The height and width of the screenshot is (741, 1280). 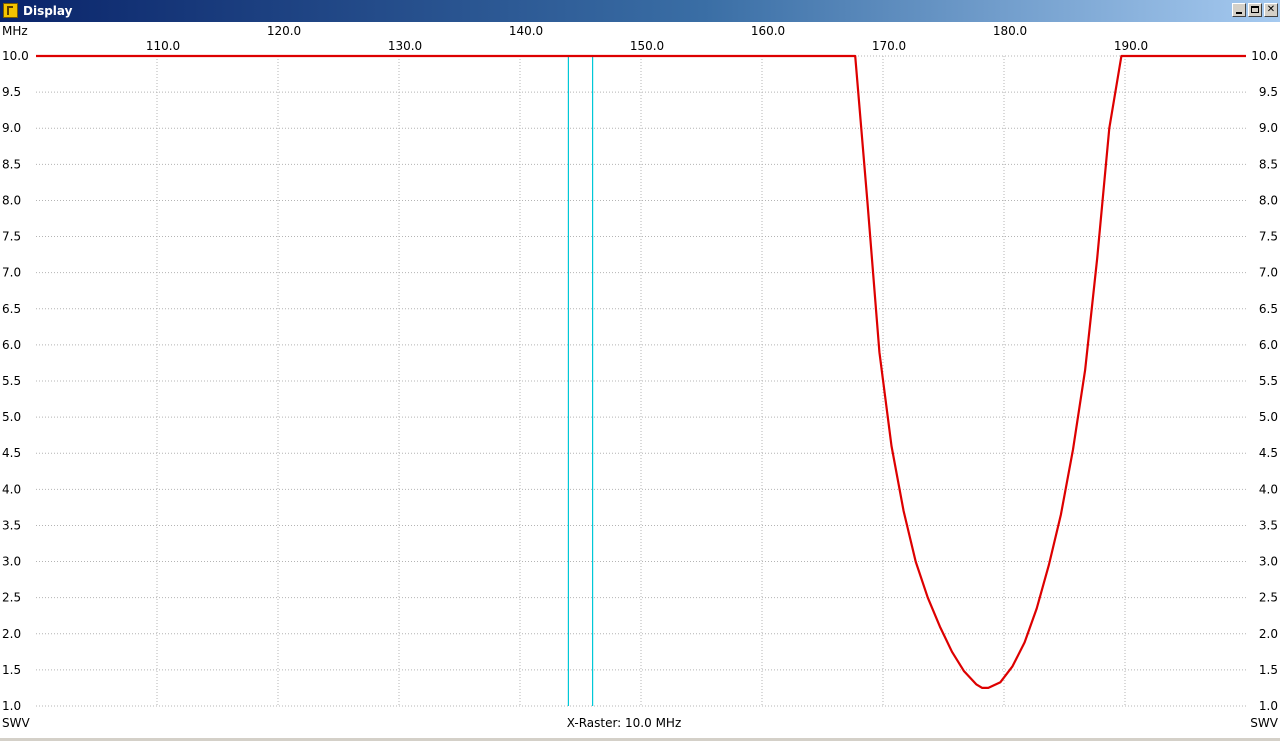 What do you see at coordinates (11, 92) in the screenshot?
I see `y-tick-label-left: 9.5` at bounding box center [11, 92].